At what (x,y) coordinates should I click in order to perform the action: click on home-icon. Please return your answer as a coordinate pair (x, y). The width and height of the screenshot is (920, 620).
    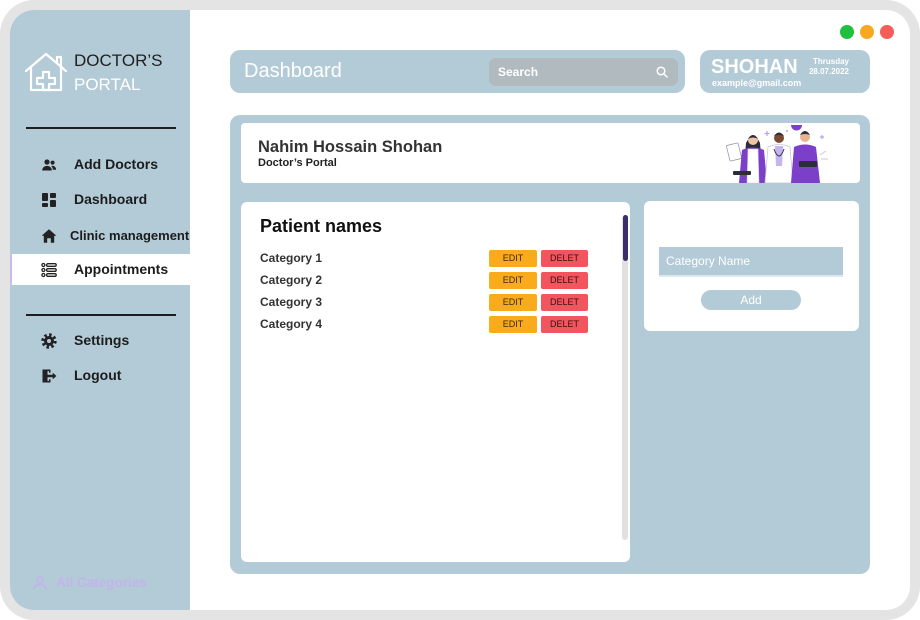
    Looking at the image, I should click on (49, 235).